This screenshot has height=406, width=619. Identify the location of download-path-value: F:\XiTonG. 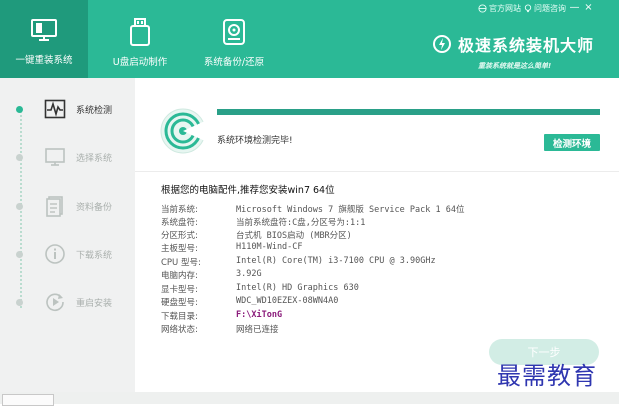
(259, 316).